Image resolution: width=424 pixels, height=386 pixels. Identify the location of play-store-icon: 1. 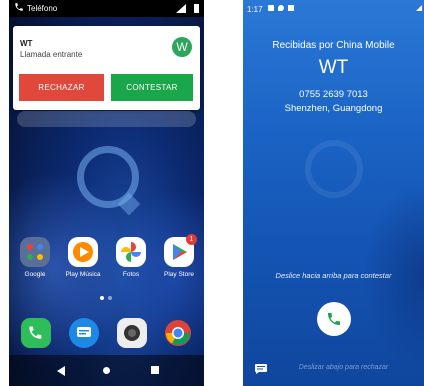
(180, 250).